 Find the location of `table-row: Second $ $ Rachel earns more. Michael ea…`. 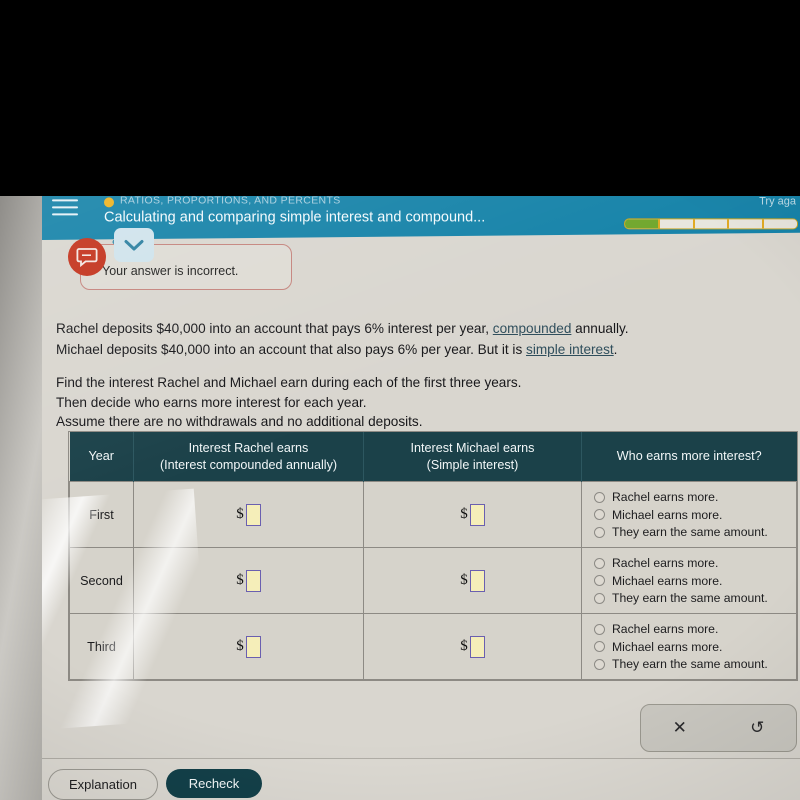

table-row: Second $ $ Rachel earns more. Michael ea… is located at coordinates (433, 580).